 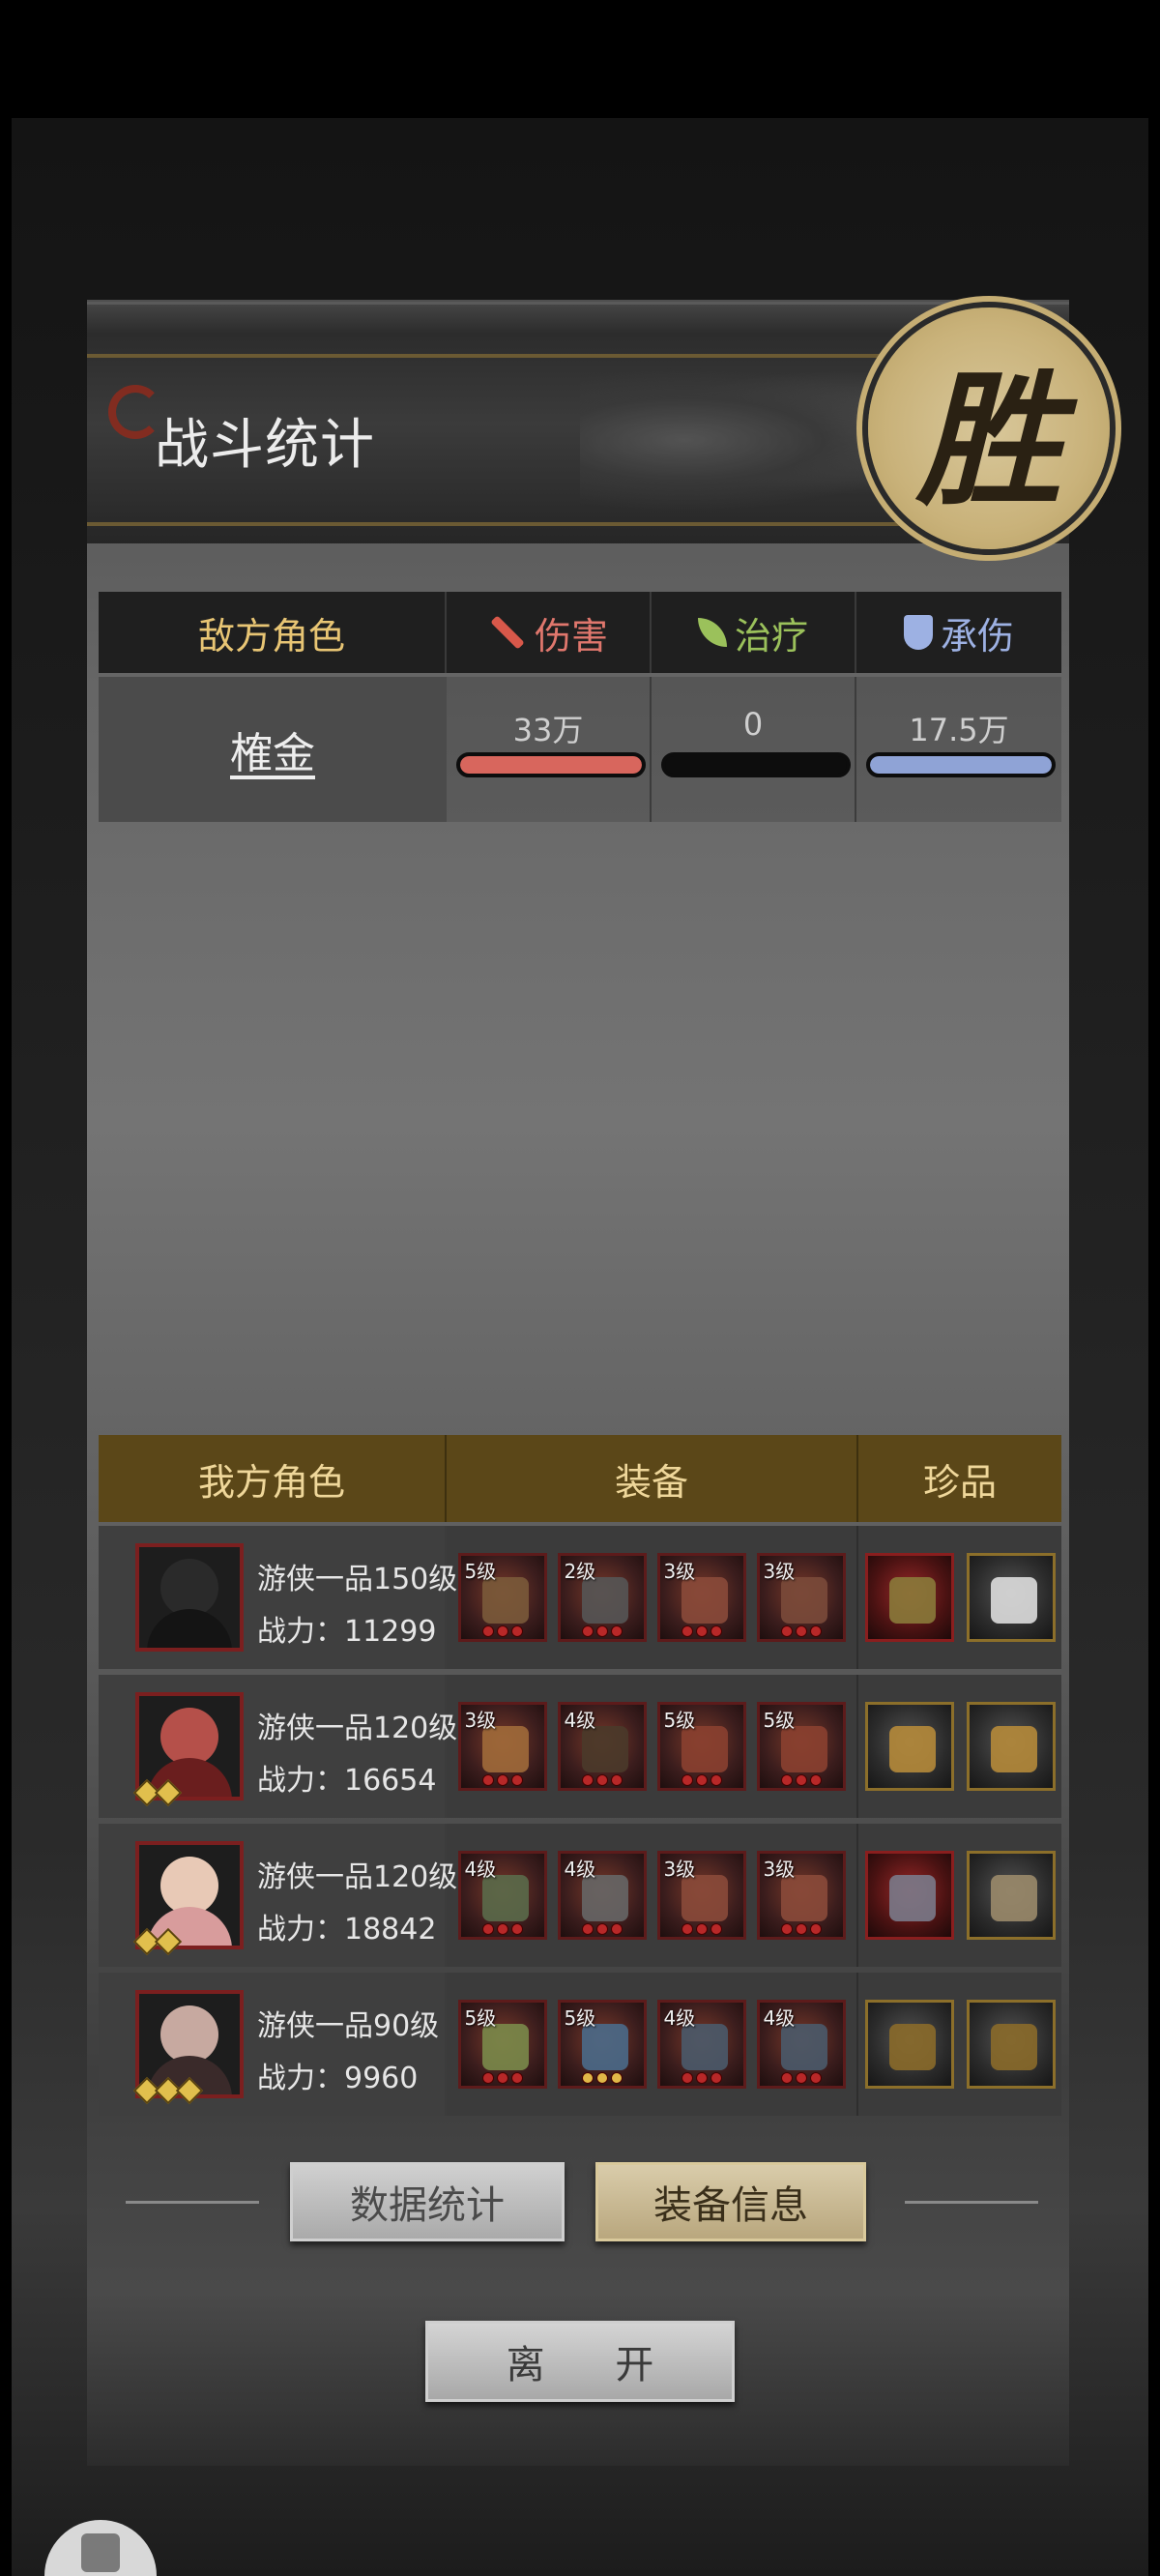 What do you see at coordinates (428, 2201) in the screenshot?
I see `data-stats-button: 数据统计` at bounding box center [428, 2201].